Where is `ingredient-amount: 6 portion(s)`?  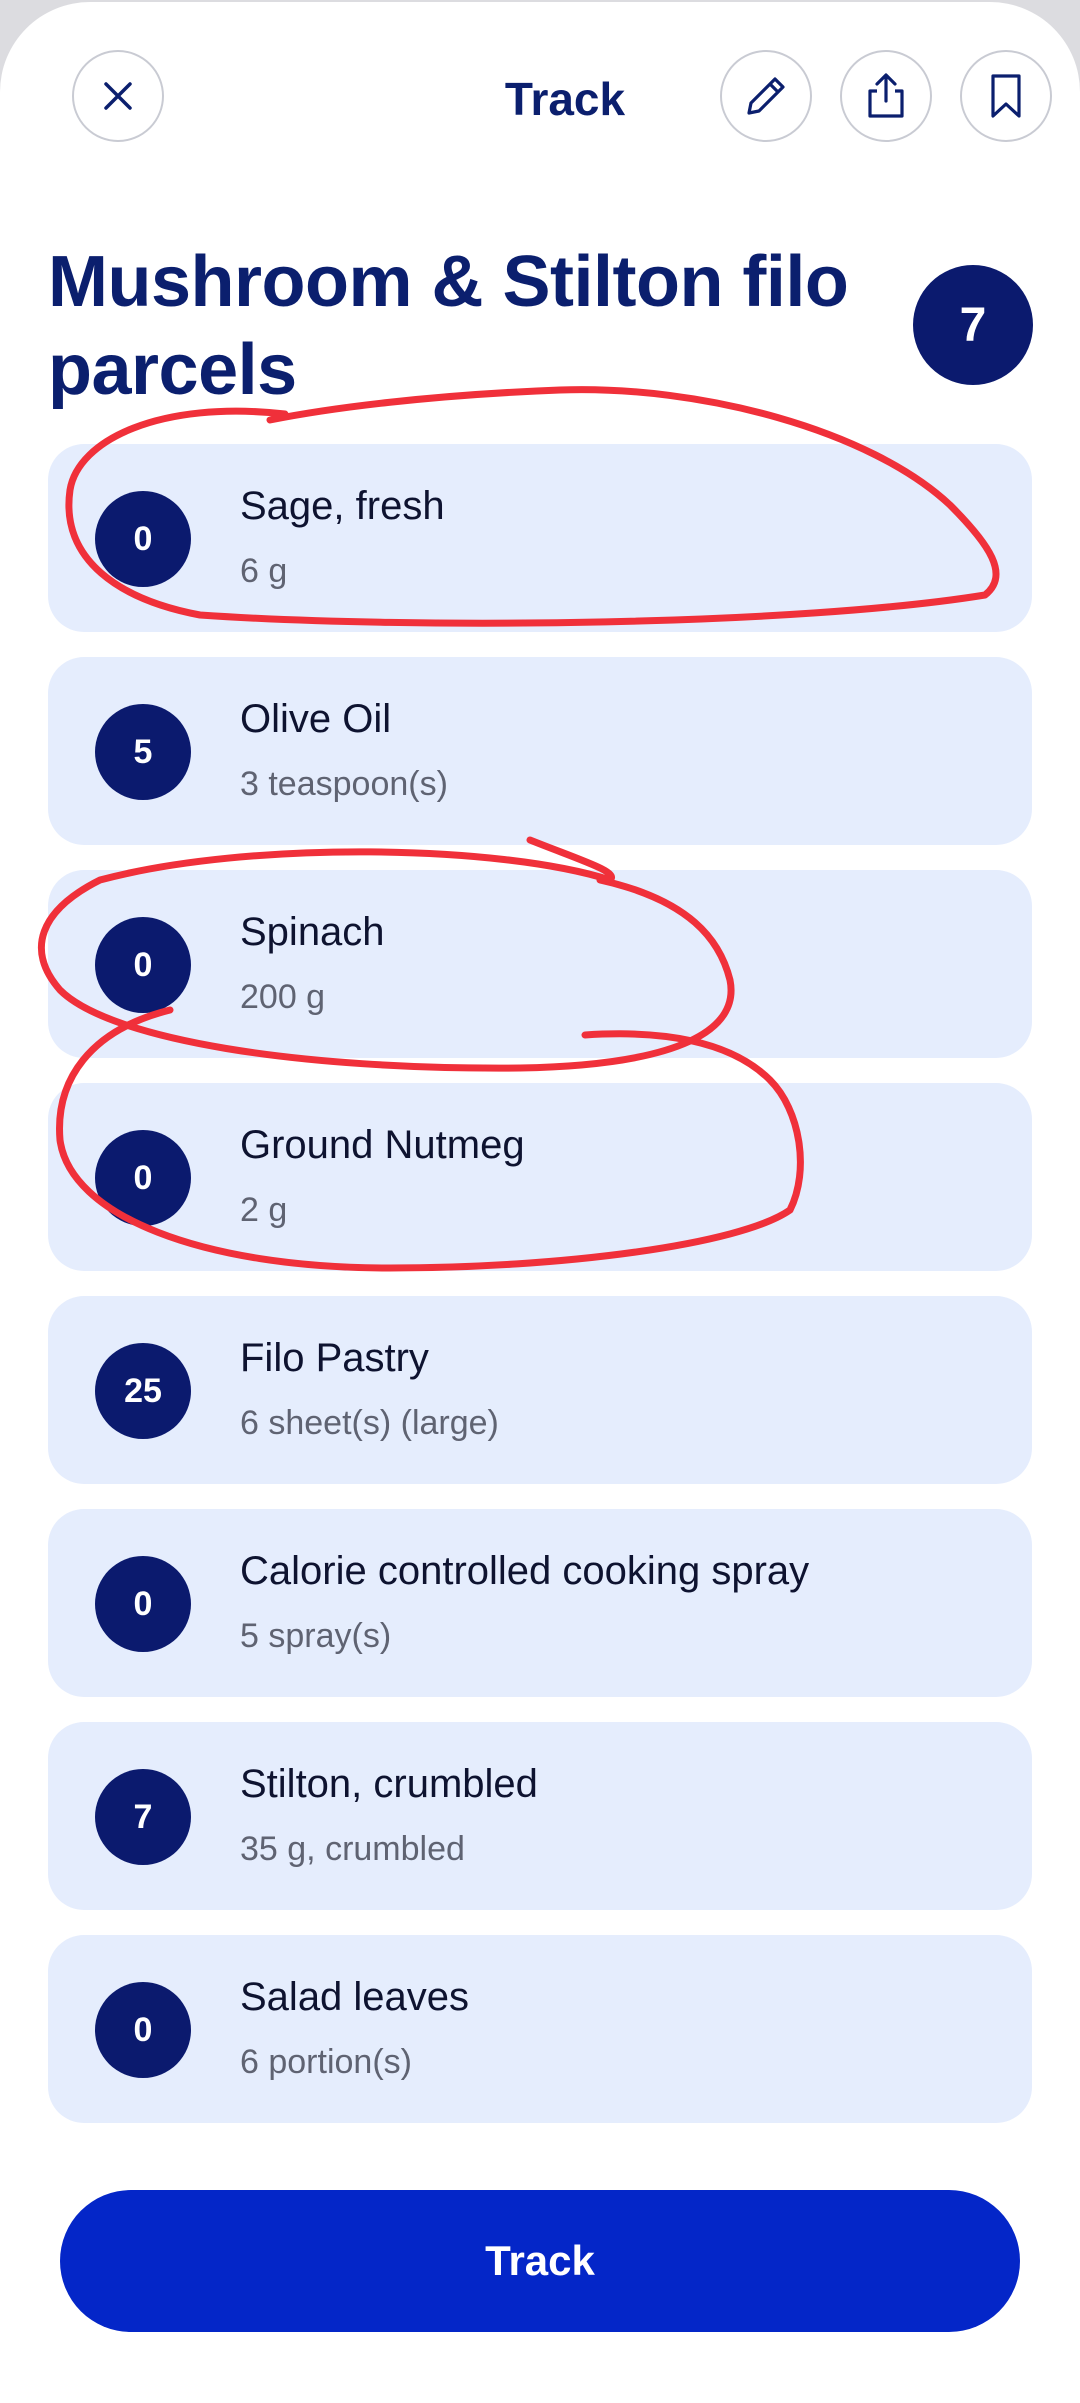 ingredient-amount: 6 portion(s) is located at coordinates (326, 2062).